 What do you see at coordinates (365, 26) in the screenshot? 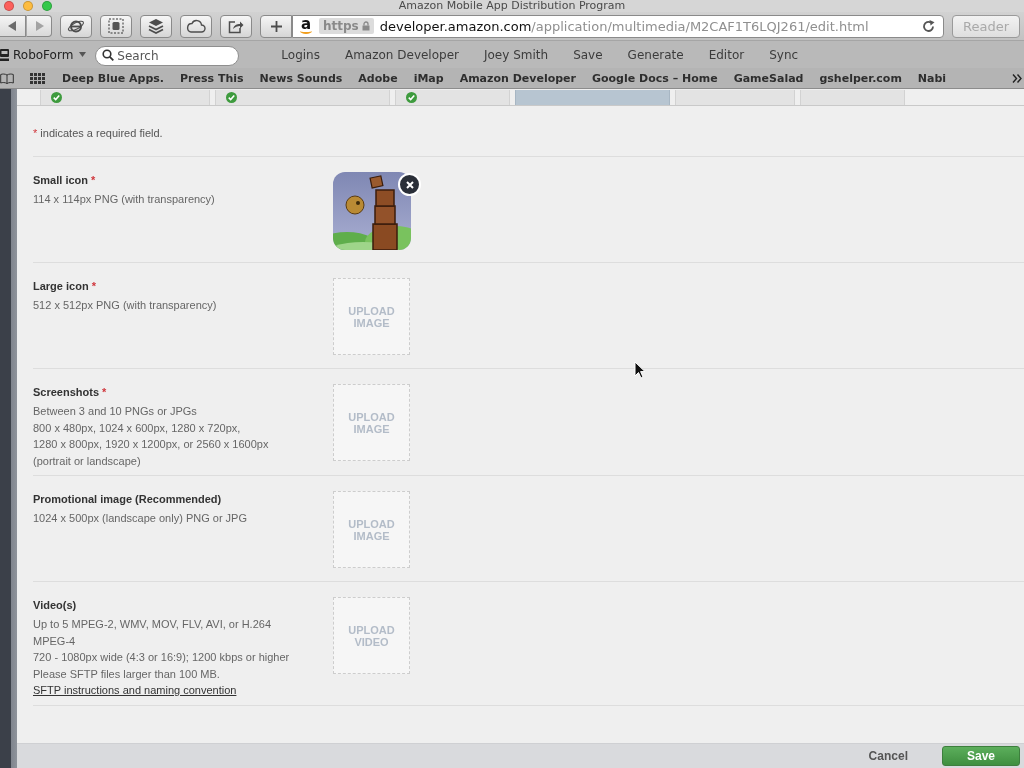
I see `lock-icon` at bounding box center [365, 26].